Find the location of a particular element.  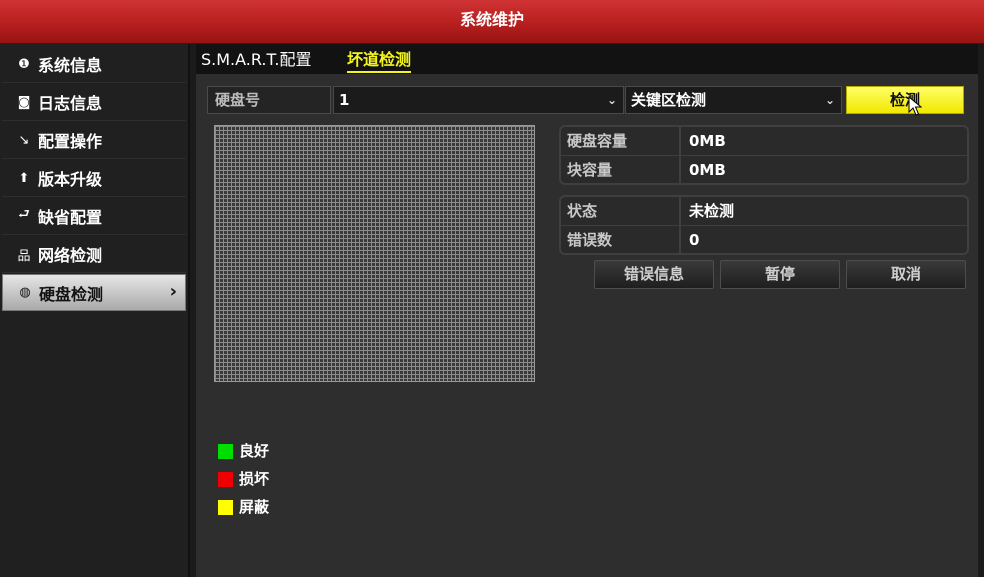

sidebar-item-hdd-check: ◍ 硬盘检测 › is located at coordinates (94, 292).